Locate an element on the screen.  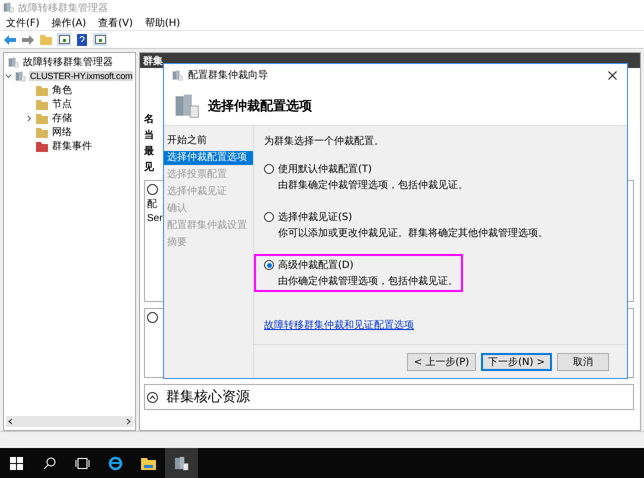
prompt-text: 为群集选择一个仲裁配置。 is located at coordinates (324, 141).